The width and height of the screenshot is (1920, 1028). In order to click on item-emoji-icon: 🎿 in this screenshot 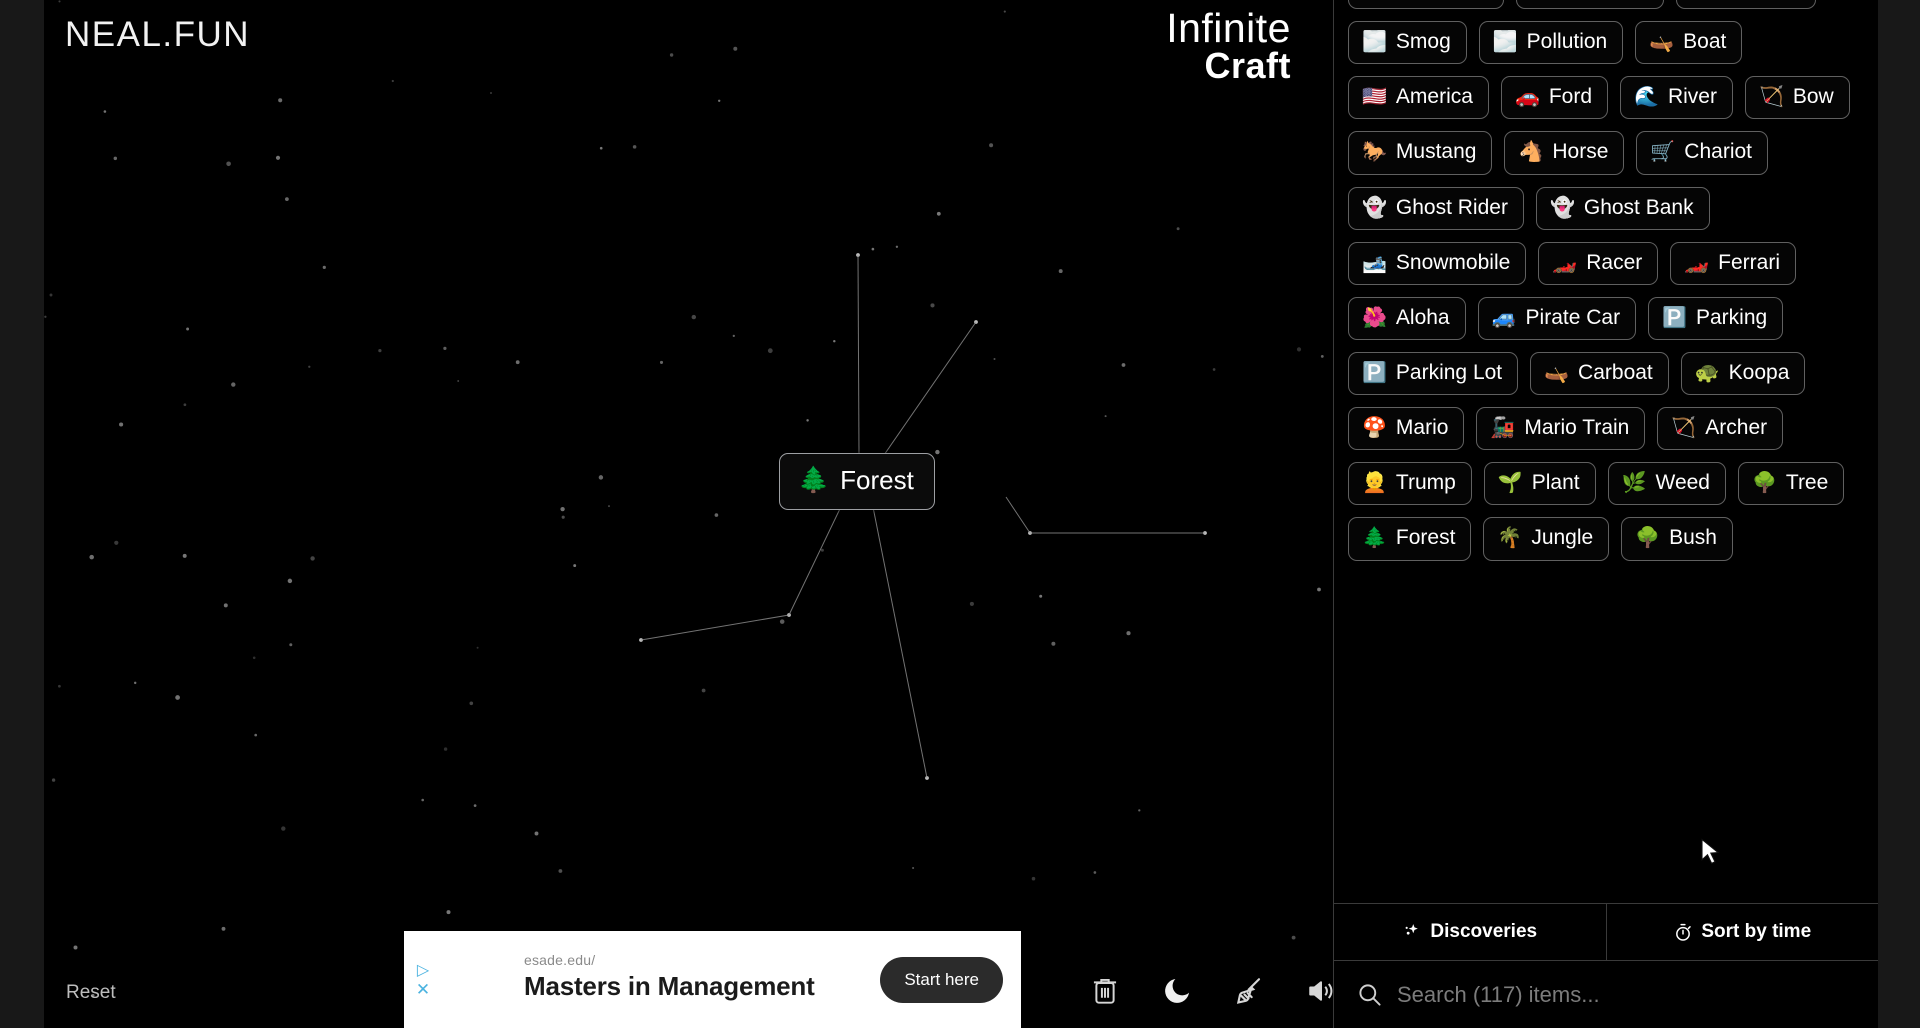, I will do `click(1374, 262)`.